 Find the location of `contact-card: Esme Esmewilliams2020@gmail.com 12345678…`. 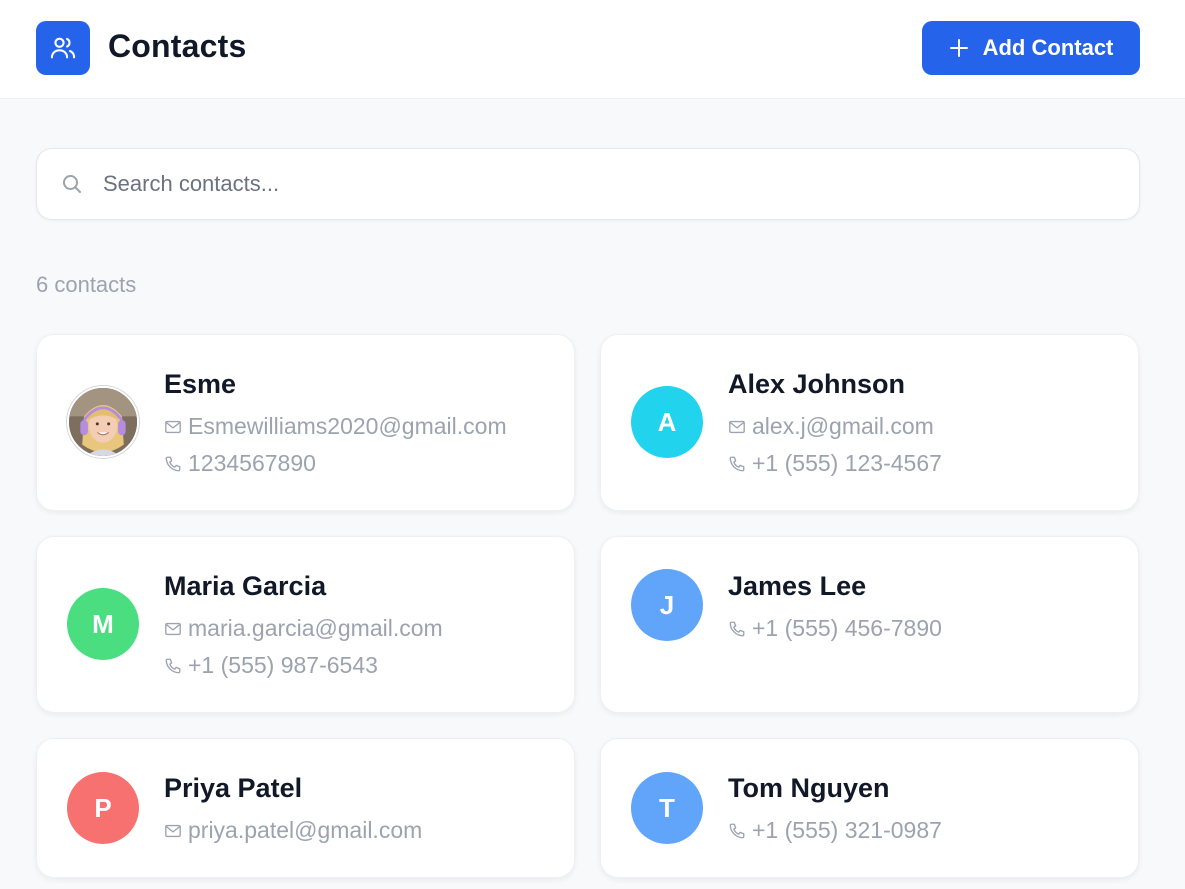

contact-card: Esme Esmewilliams2020@gmail.com 12345678… is located at coordinates (305, 422).